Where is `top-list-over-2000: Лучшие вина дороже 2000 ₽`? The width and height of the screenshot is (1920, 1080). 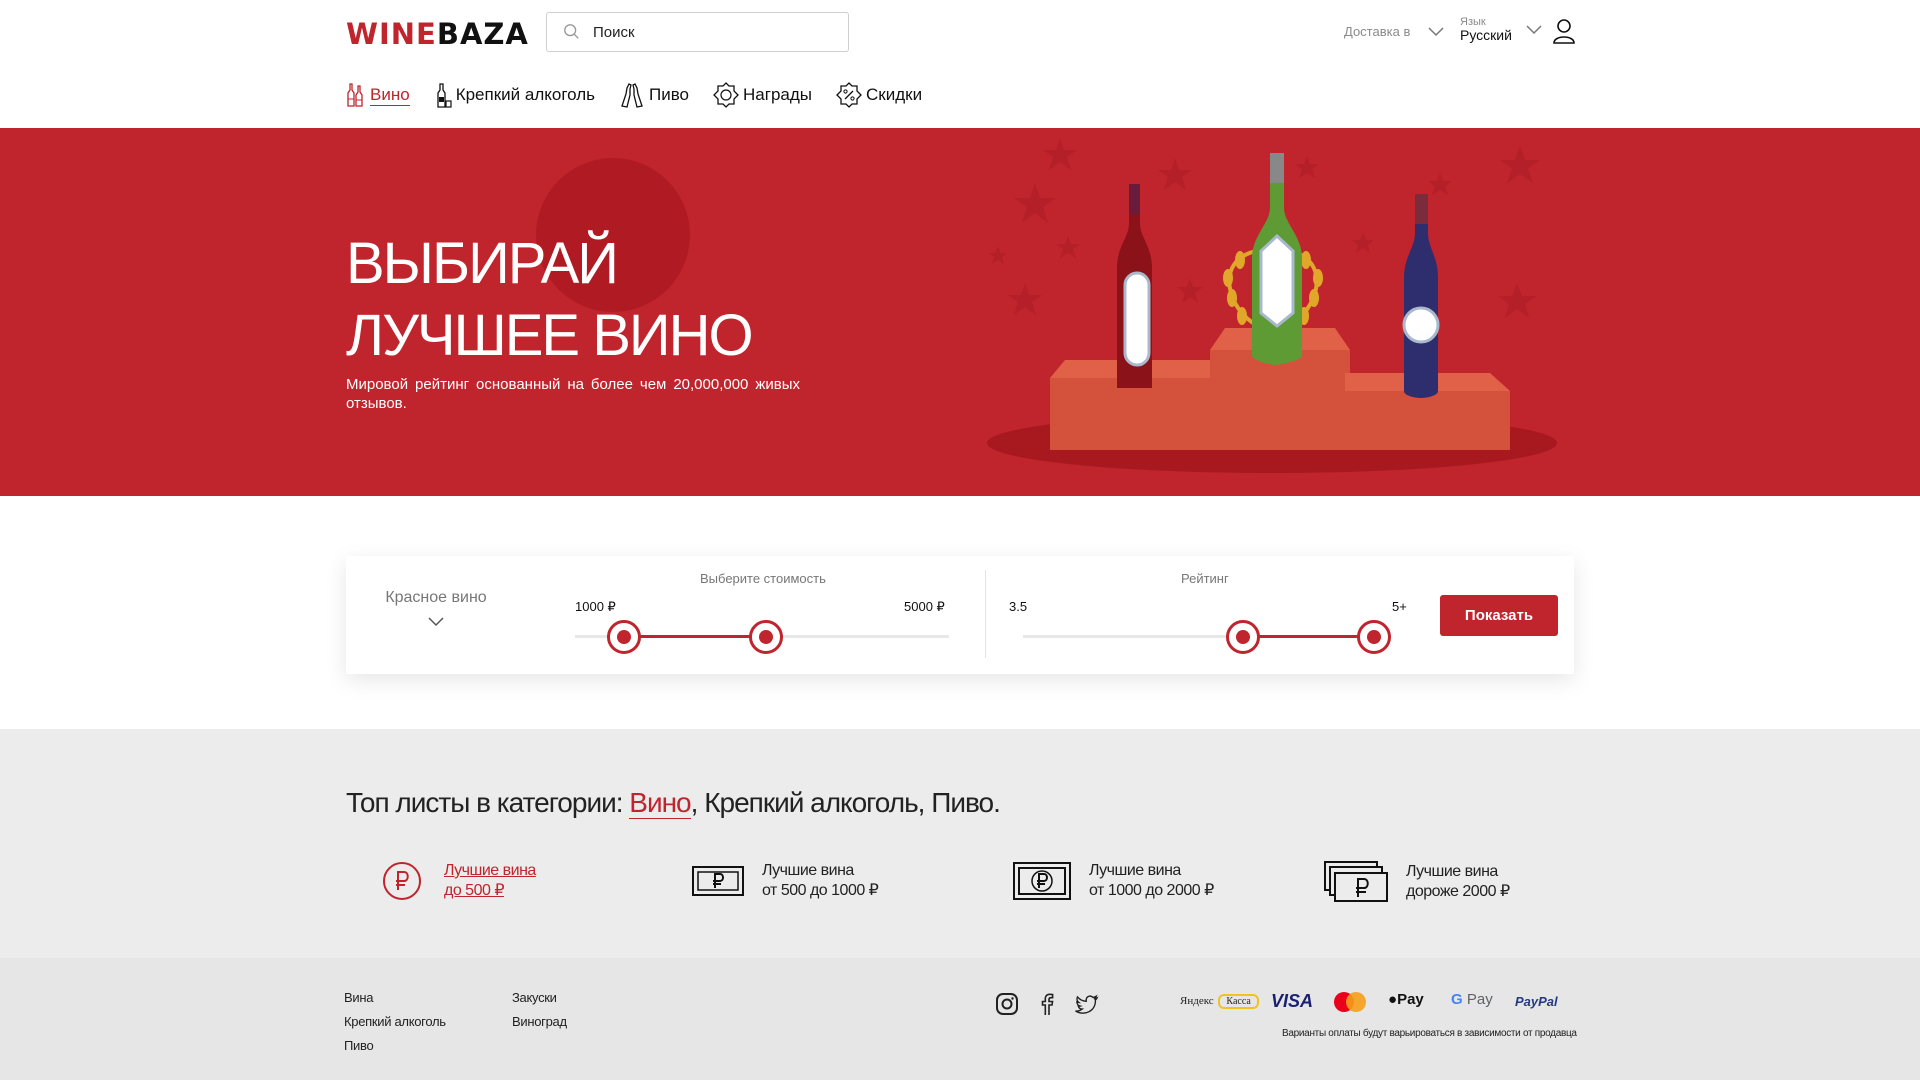
top-list-over-2000: Лучшие вина дороже 2000 ₽ is located at coordinates (1417, 882).